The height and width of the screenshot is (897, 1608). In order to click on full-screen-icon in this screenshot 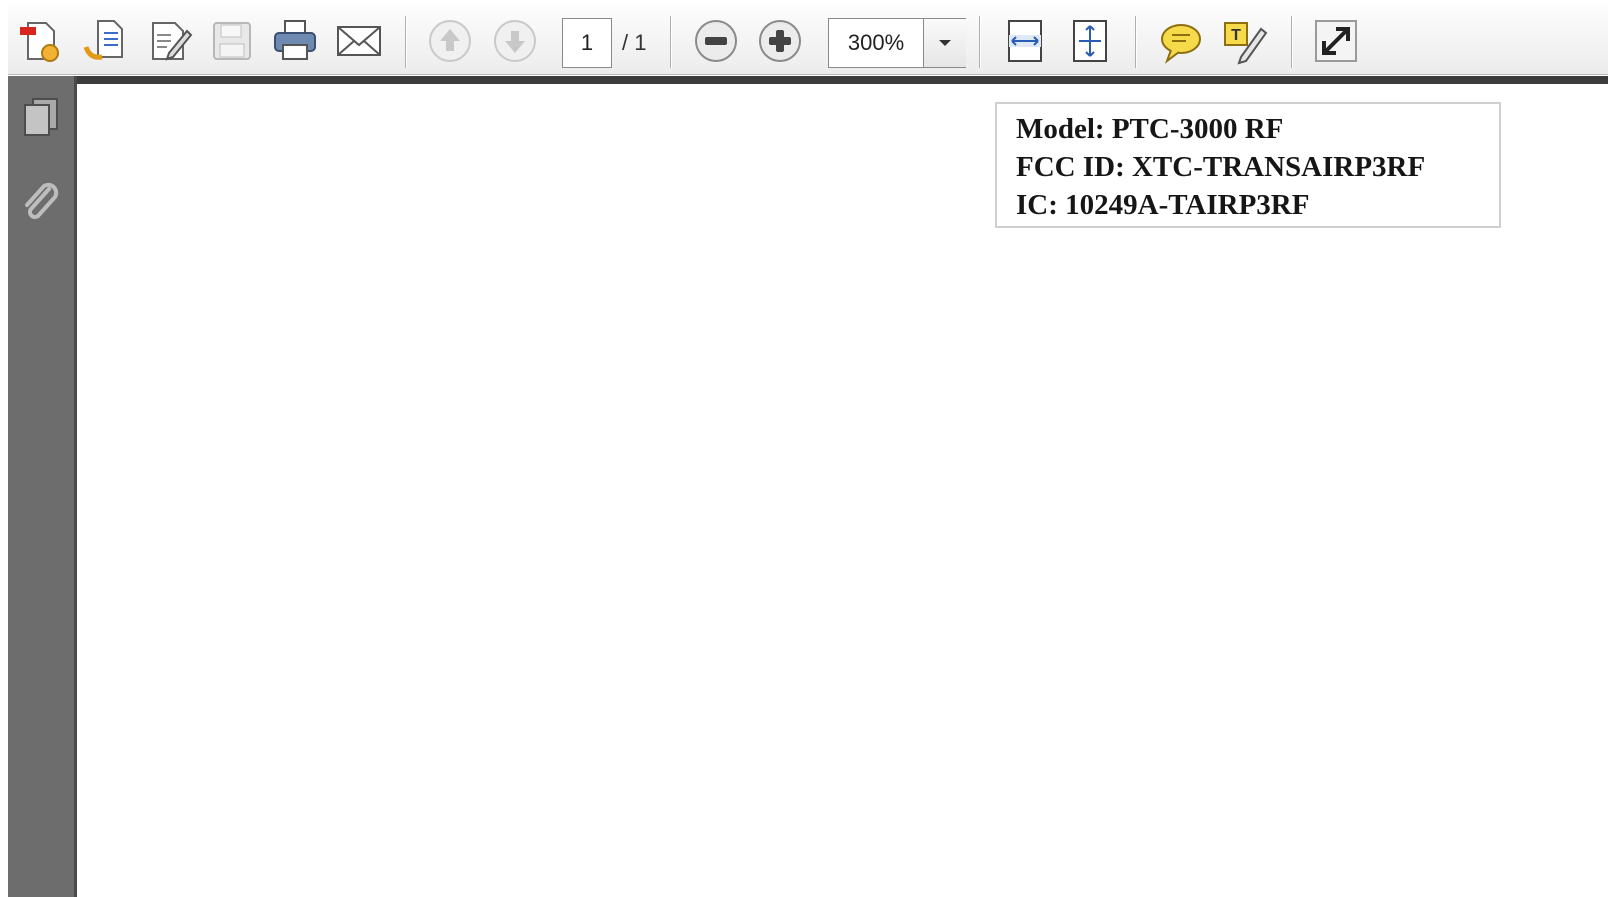, I will do `click(1336, 41)`.